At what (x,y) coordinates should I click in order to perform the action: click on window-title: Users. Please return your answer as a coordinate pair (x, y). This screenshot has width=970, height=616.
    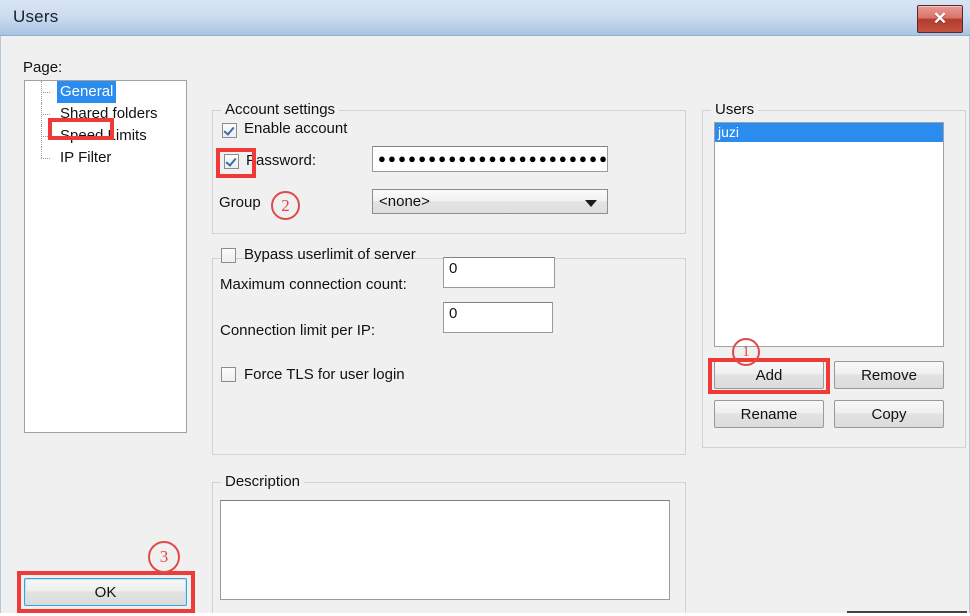
    Looking at the image, I should click on (36, 16).